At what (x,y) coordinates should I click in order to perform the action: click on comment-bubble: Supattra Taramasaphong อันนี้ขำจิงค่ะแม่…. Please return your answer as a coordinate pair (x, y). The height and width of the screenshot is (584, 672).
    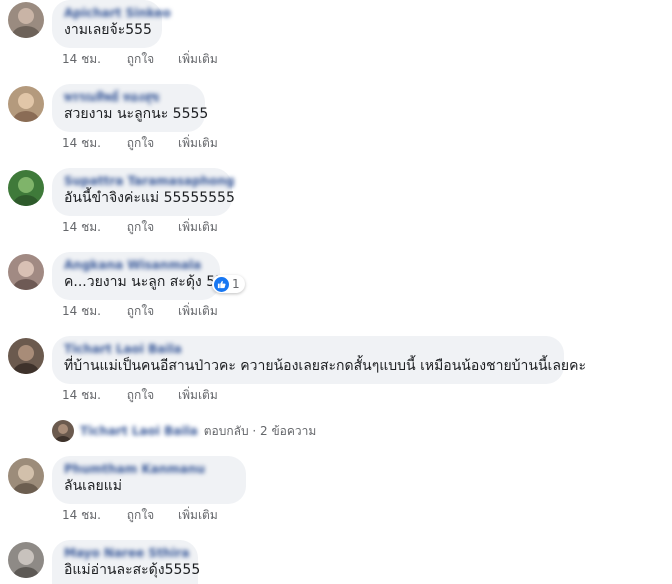
    Looking at the image, I should click on (143, 192).